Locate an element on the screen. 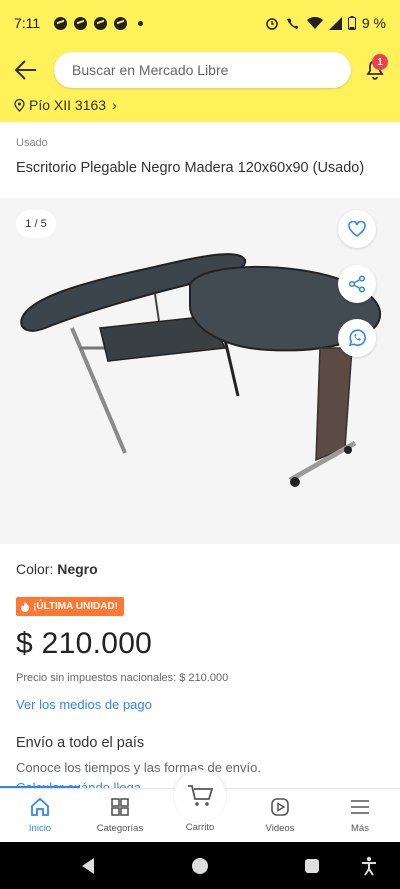 The image size is (400, 889). nav-home: Inicio is located at coordinates (40, 816).